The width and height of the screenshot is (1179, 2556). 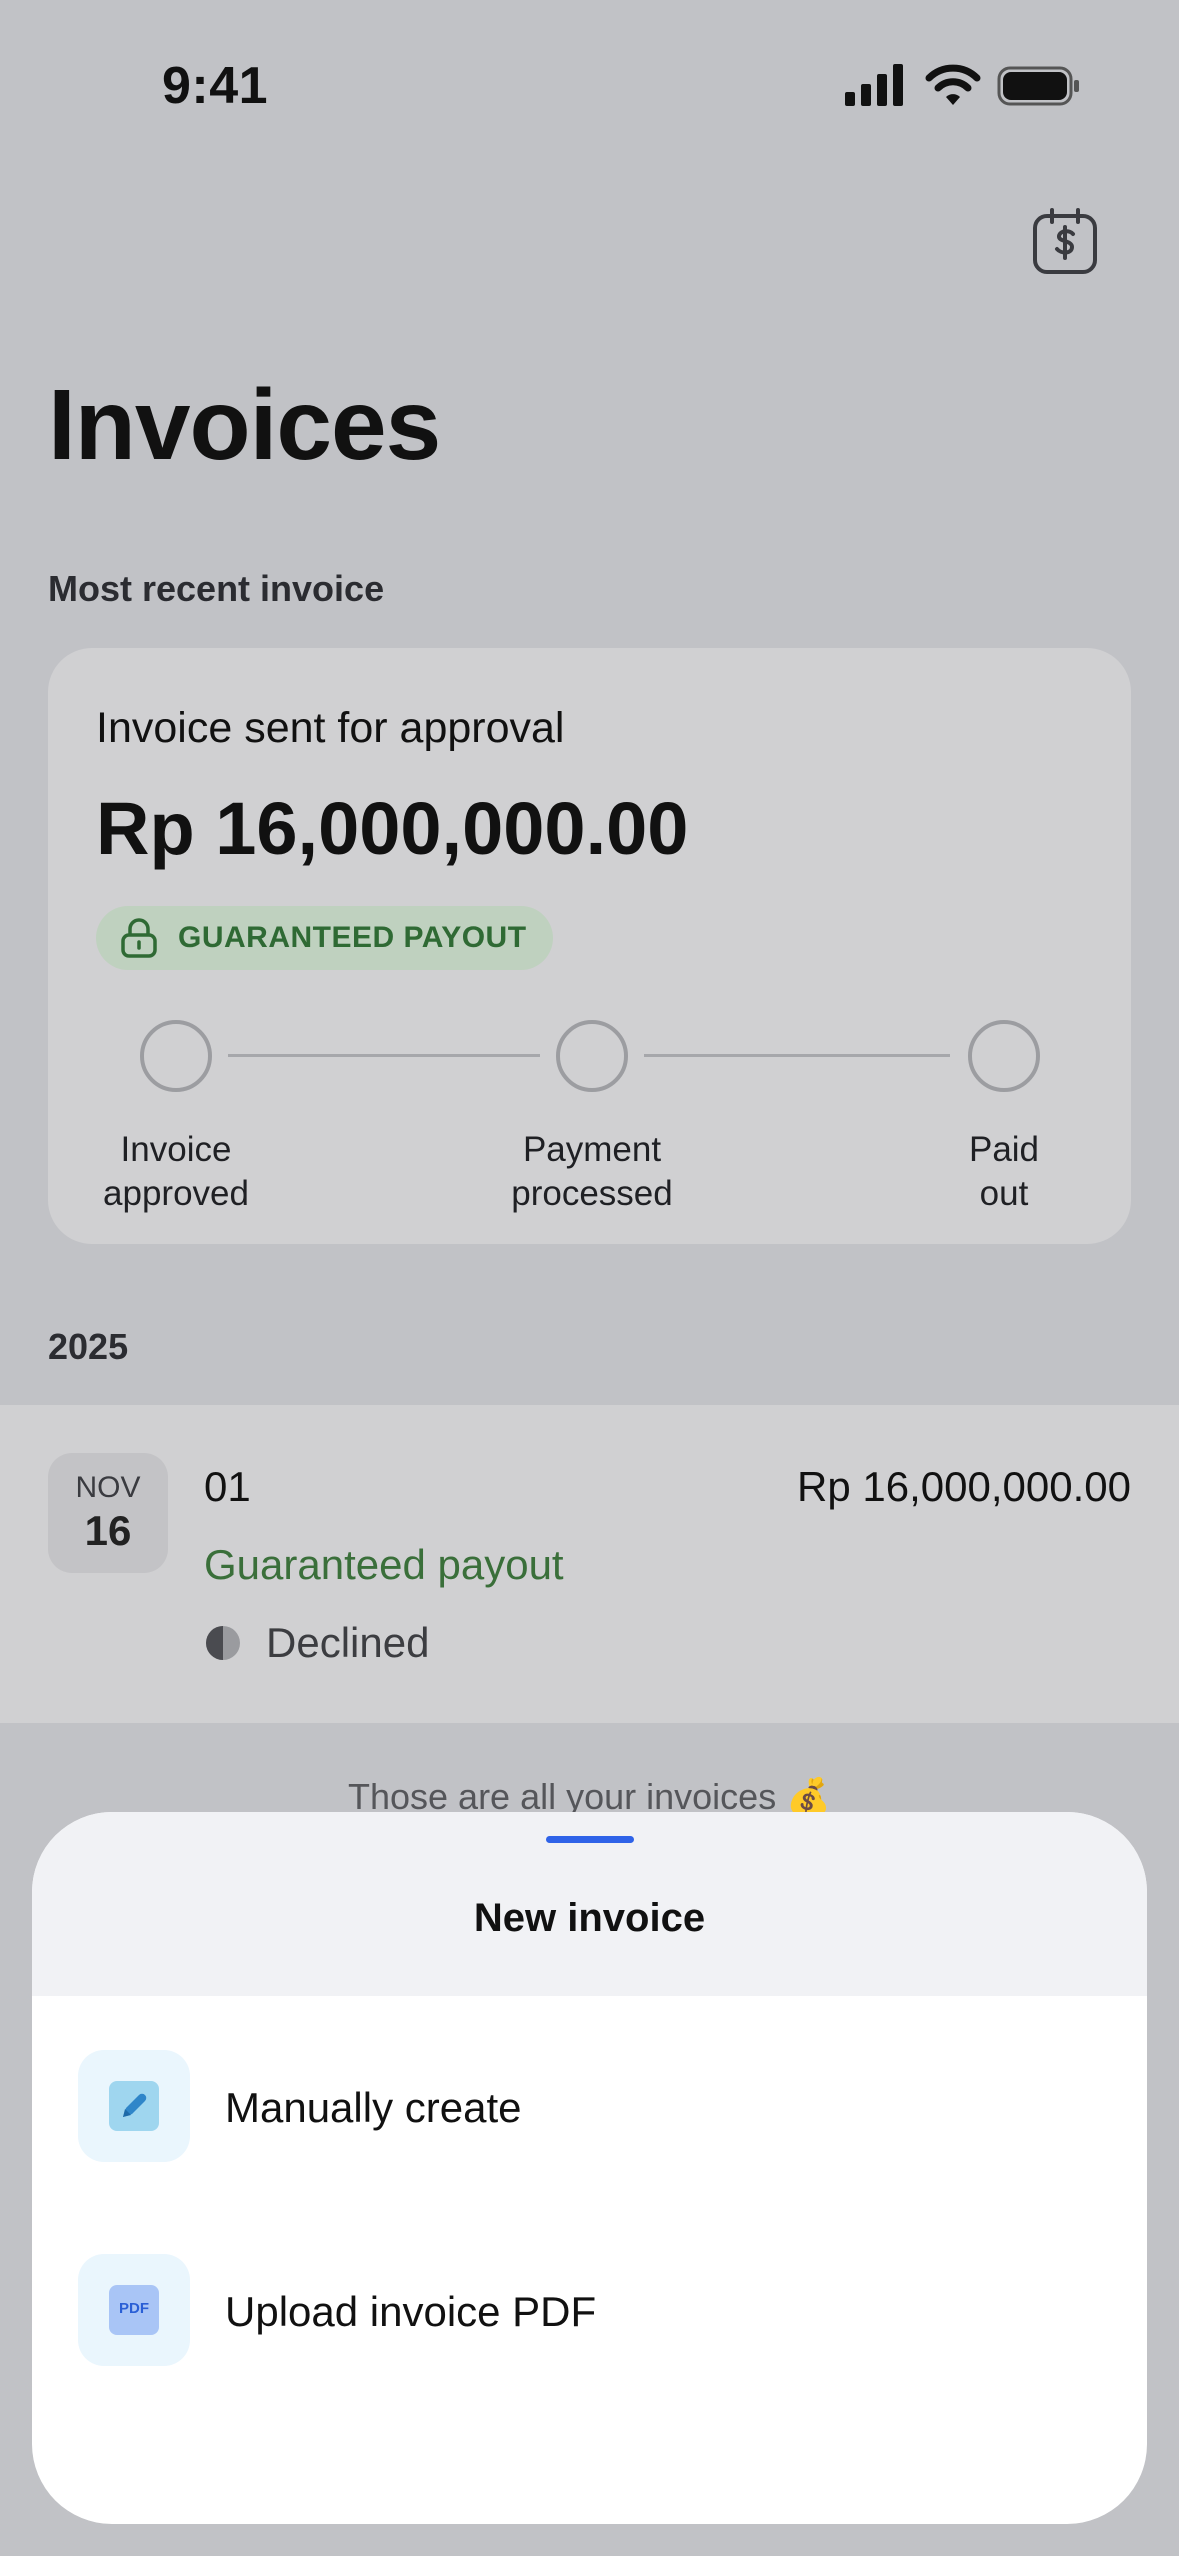 I want to click on sheet-grabber, so click(x=590, y=1839).